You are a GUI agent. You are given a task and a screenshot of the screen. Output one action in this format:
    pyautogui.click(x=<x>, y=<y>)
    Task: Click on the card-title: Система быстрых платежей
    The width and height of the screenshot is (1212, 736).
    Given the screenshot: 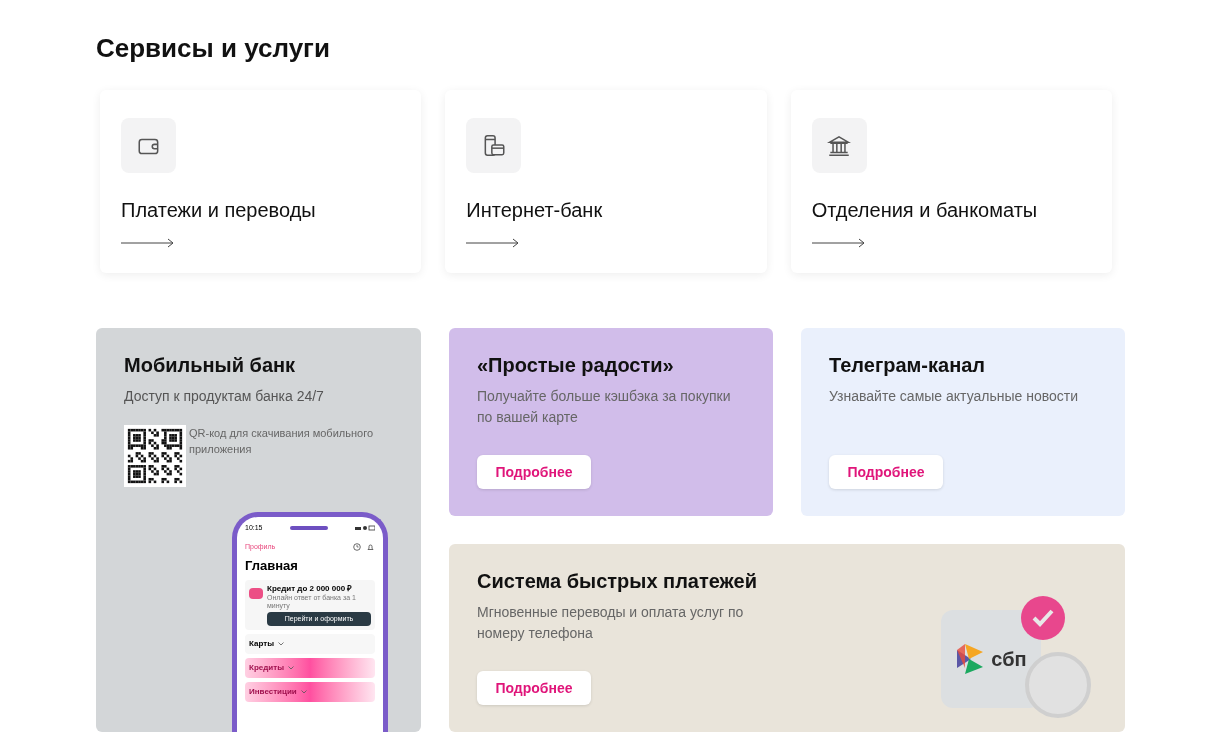 What is the action you would take?
    pyautogui.click(x=617, y=581)
    